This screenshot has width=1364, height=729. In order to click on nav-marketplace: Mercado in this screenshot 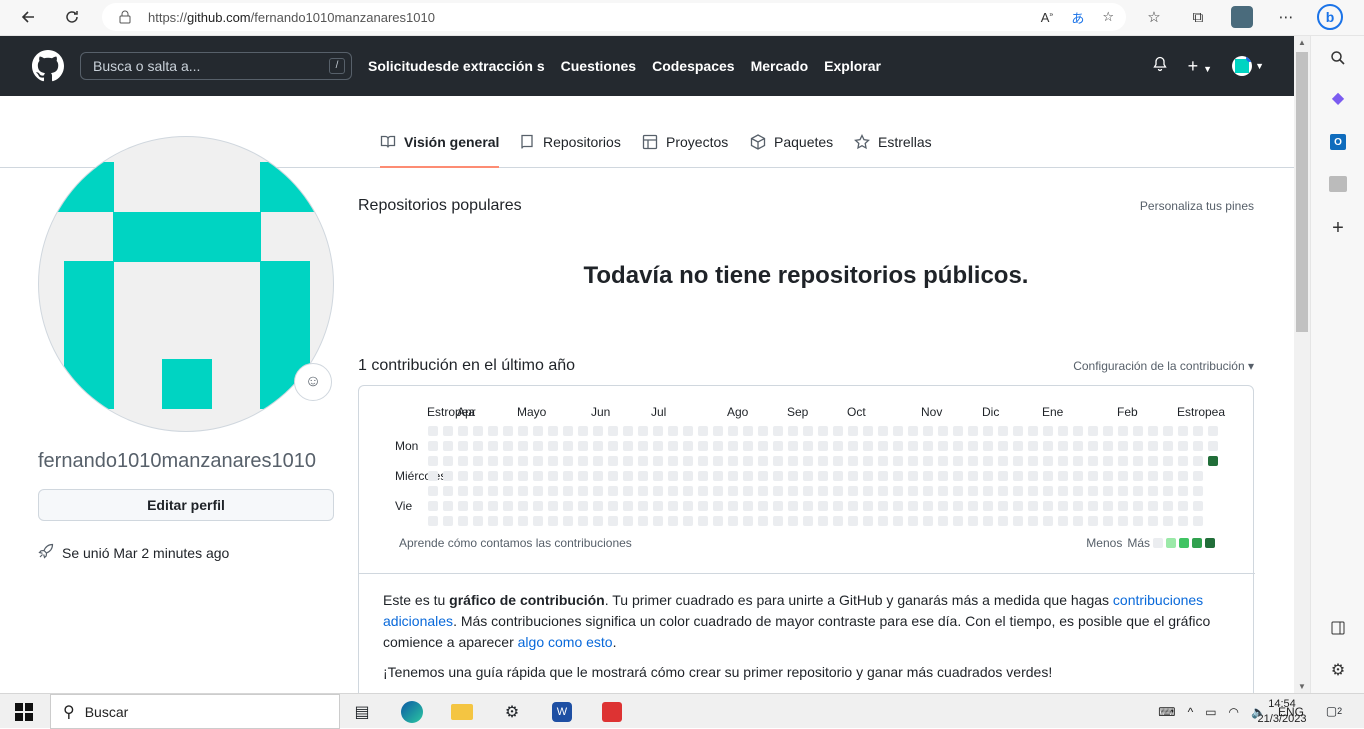, I will do `click(780, 66)`.